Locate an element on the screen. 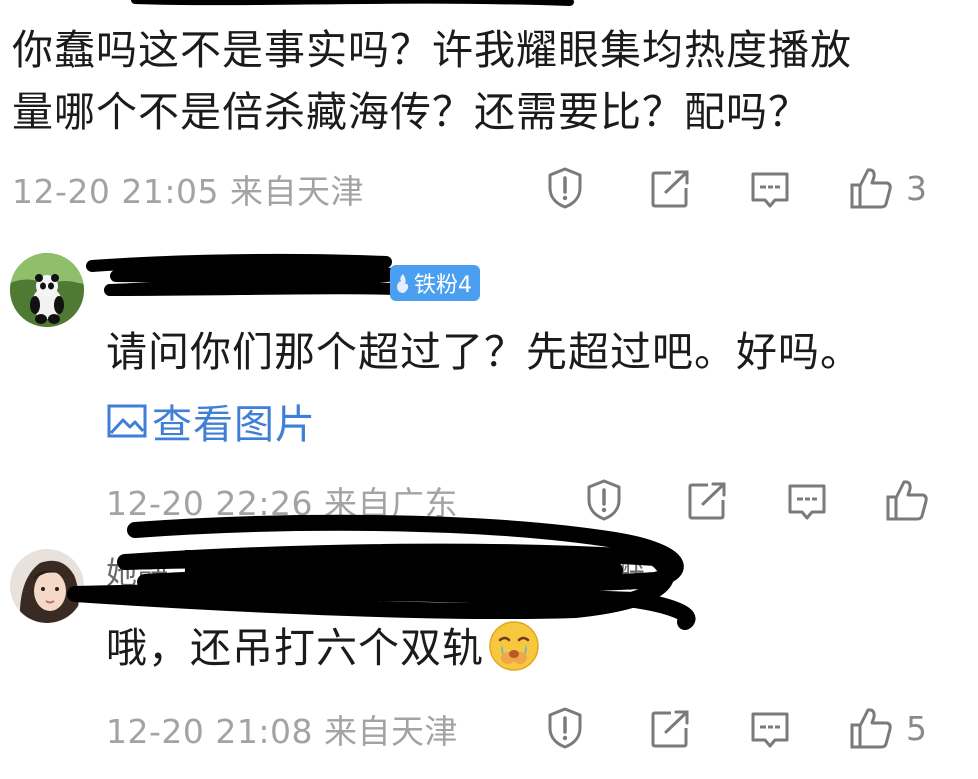  like-button: 5 is located at coordinates (887, 728).